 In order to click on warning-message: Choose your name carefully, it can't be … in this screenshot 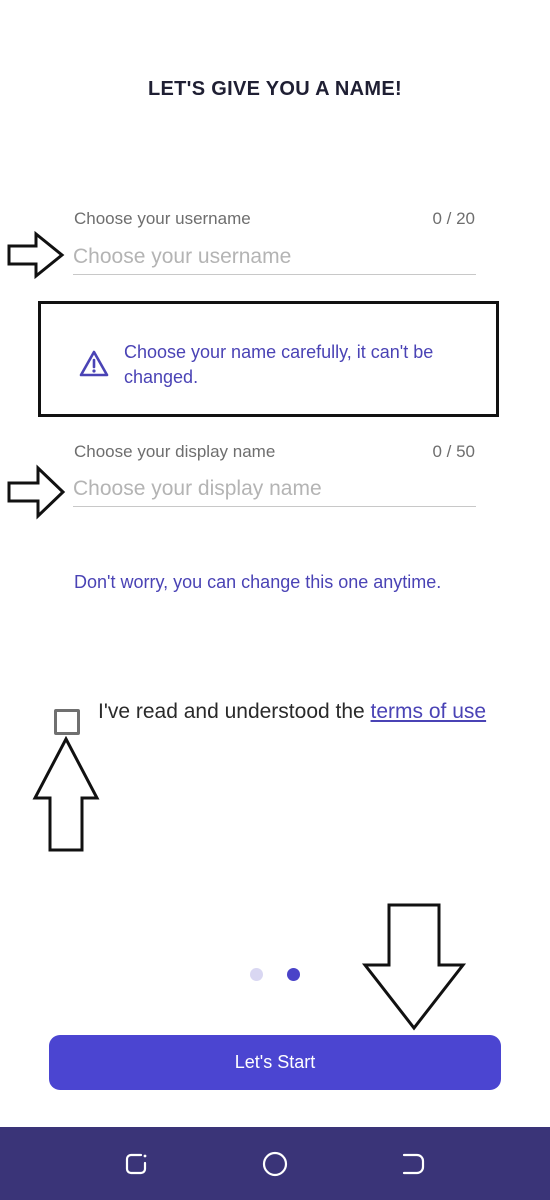, I will do `click(279, 364)`.